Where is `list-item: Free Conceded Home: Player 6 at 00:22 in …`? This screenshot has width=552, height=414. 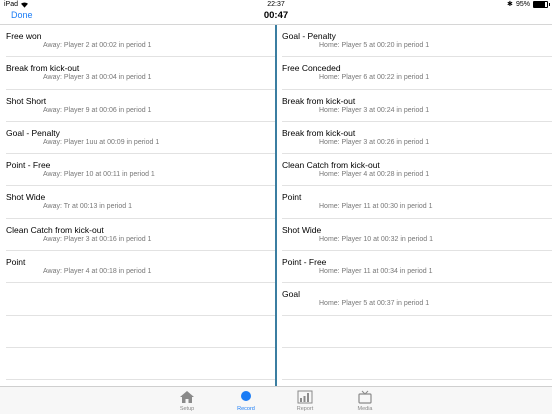
list-item: Free Conceded Home: Player 6 at 00:22 in … is located at coordinates (417, 73).